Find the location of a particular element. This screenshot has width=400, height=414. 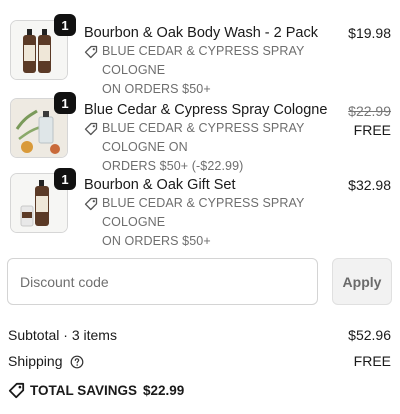

discount-code-input is located at coordinates (162, 281).